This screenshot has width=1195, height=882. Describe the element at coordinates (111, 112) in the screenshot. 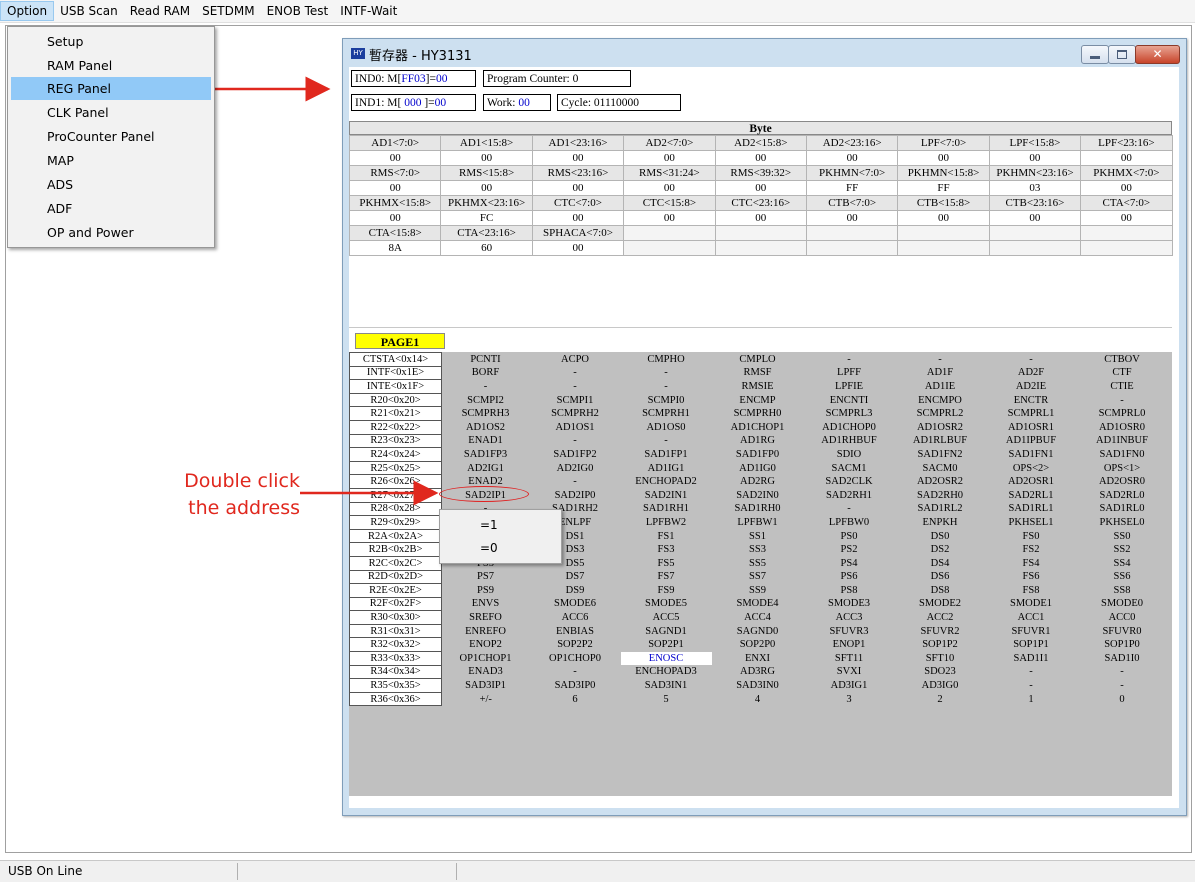

I see `menu-item-clk-panel: CLK Panel` at that location.